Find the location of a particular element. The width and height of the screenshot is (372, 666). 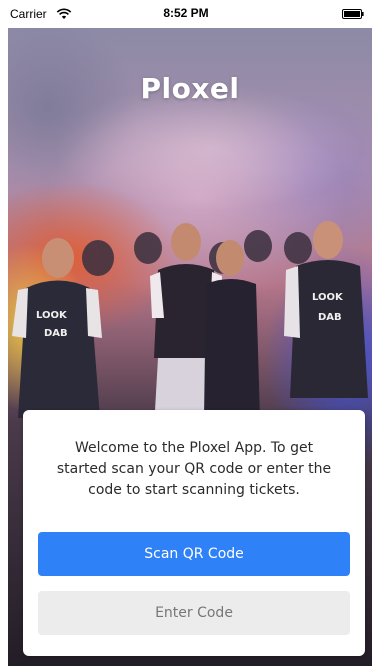

enter-code-button: Enter Code is located at coordinates (194, 613).